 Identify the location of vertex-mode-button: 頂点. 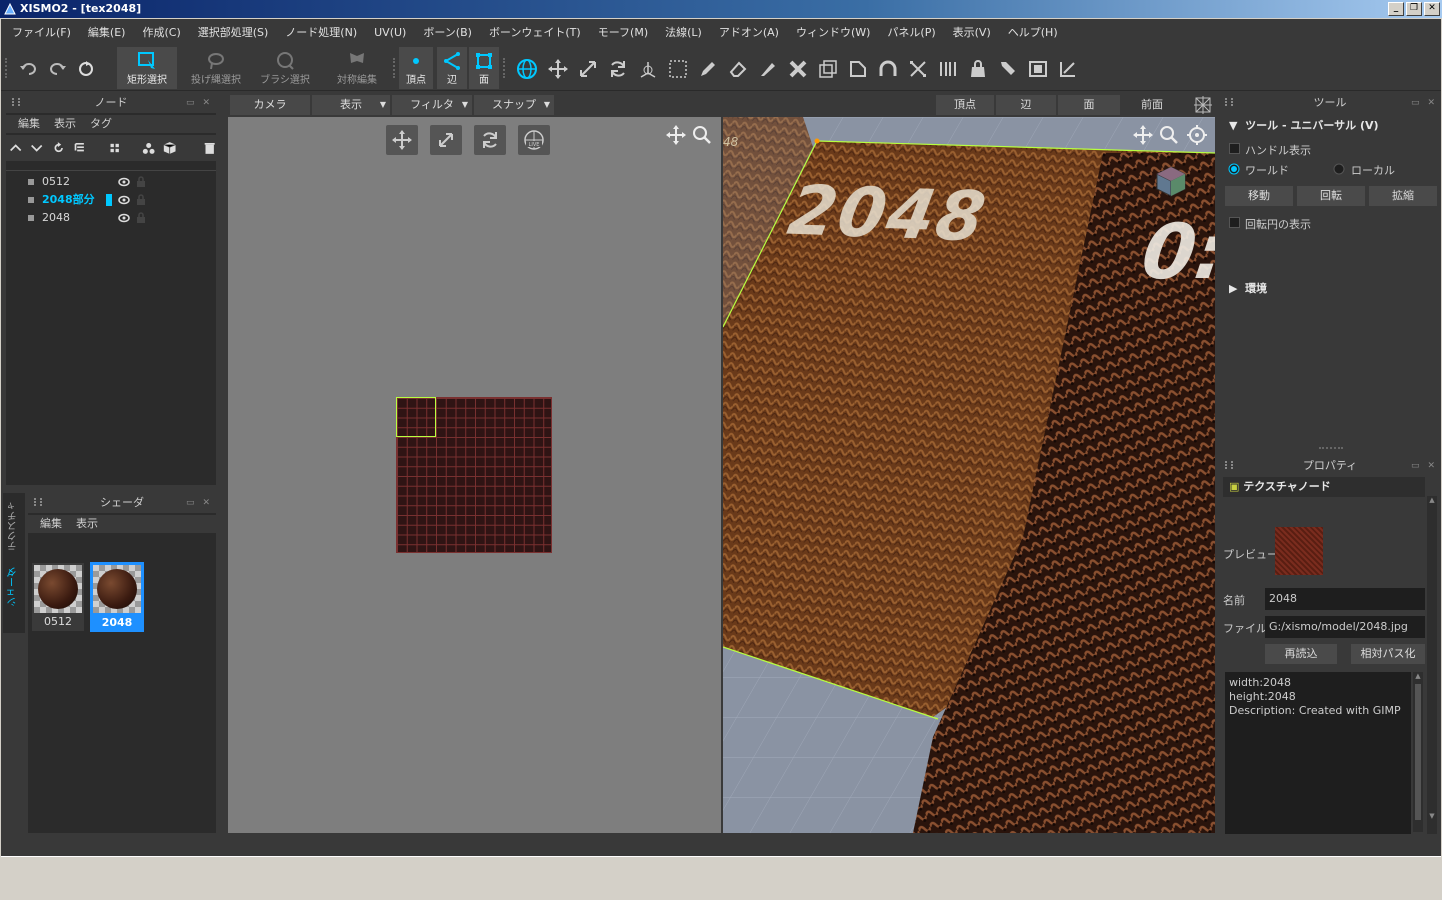
(416, 68).